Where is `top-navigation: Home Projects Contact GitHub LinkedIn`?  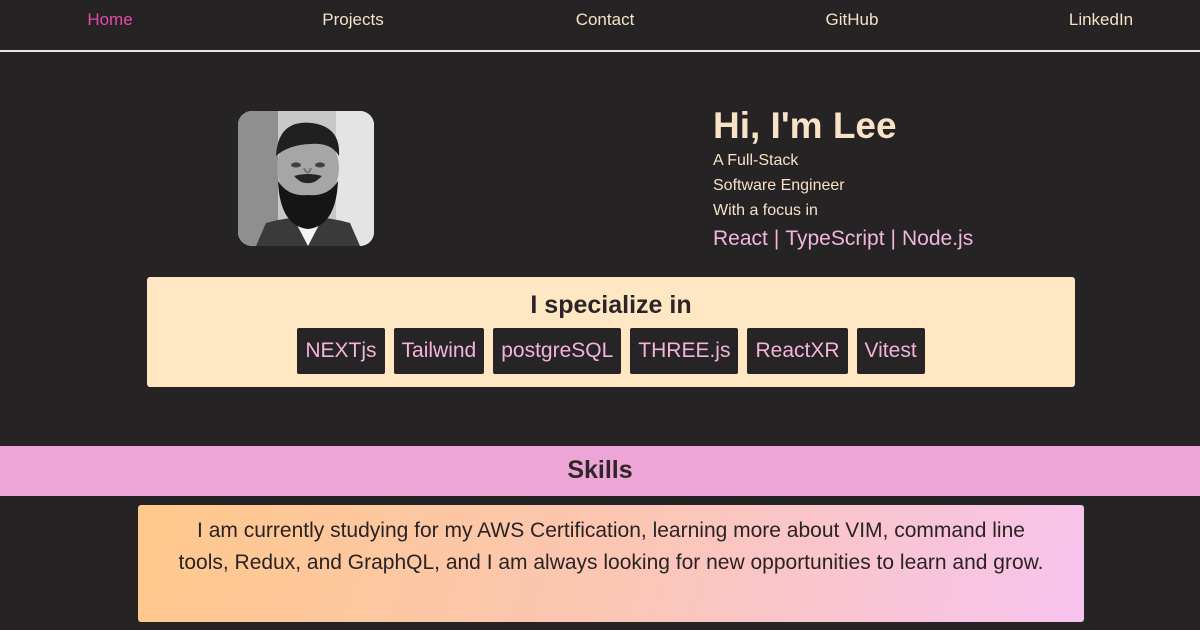
top-navigation: Home Projects Contact GitHub LinkedIn is located at coordinates (600, 26).